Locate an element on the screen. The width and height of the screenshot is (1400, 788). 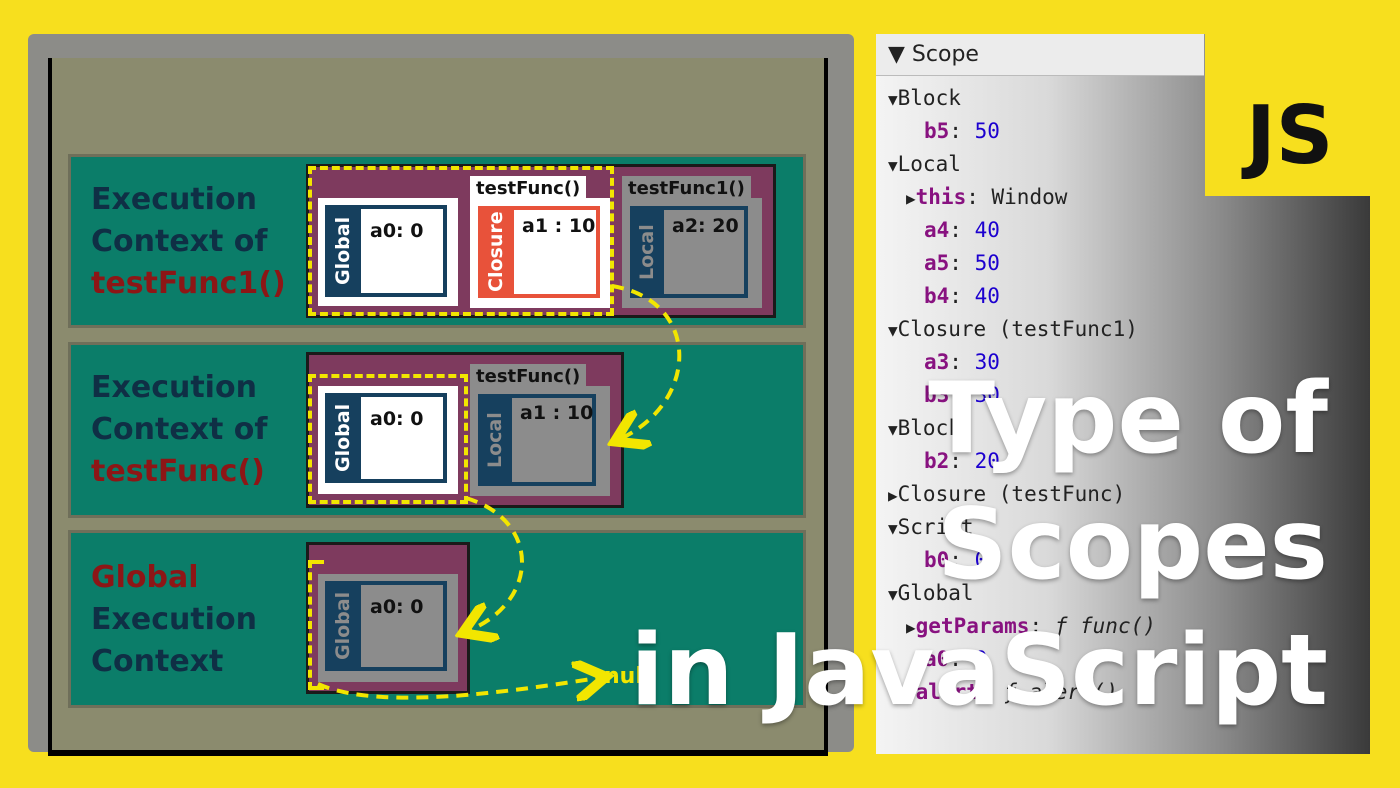
scope-variable: b4: 40 is located at coordinates (962, 296).